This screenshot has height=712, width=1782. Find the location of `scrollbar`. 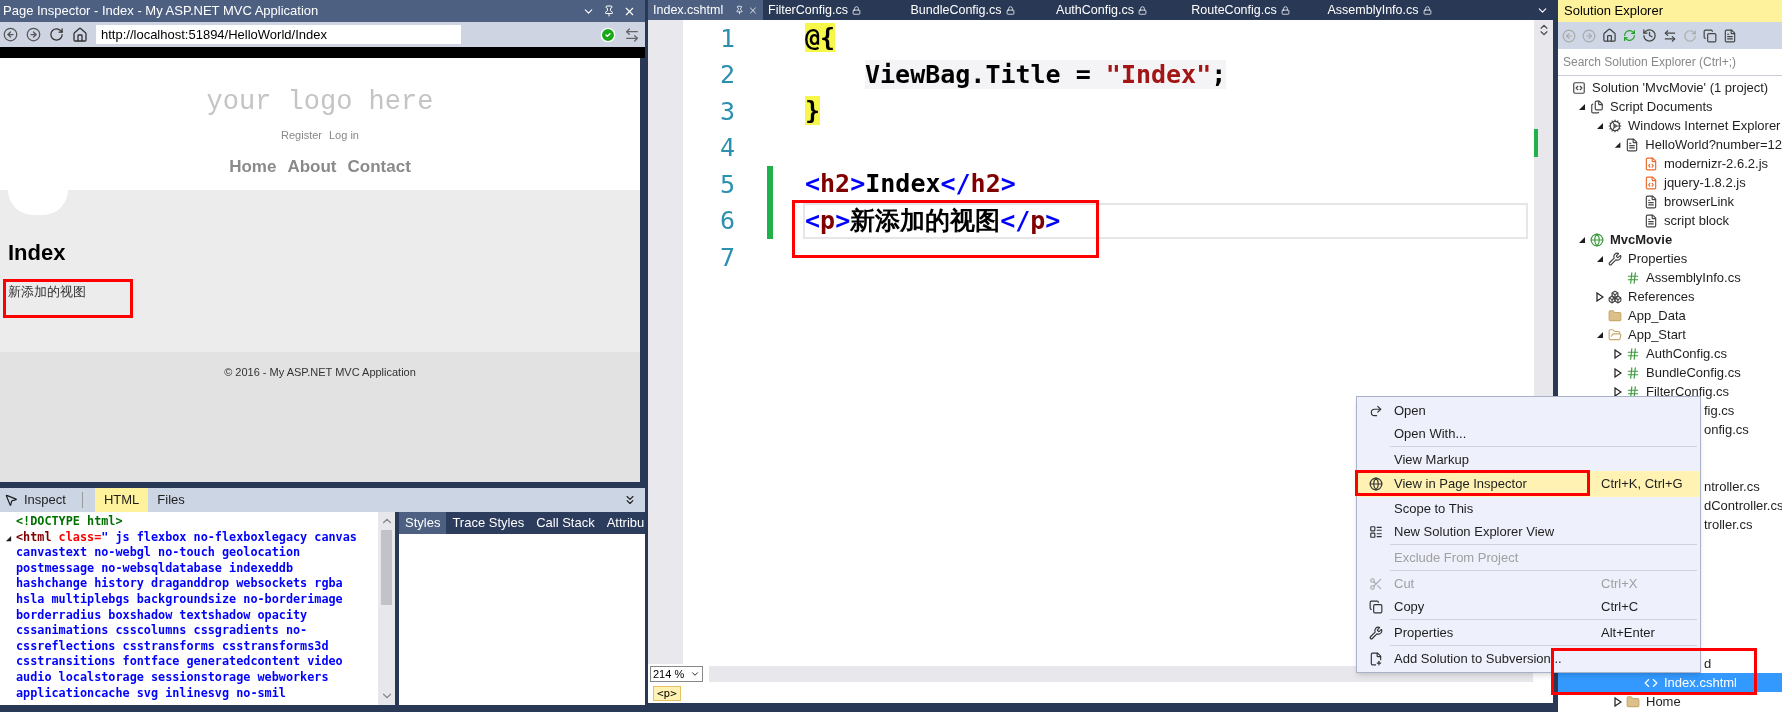

scrollbar is located at coordinates (386, 608).